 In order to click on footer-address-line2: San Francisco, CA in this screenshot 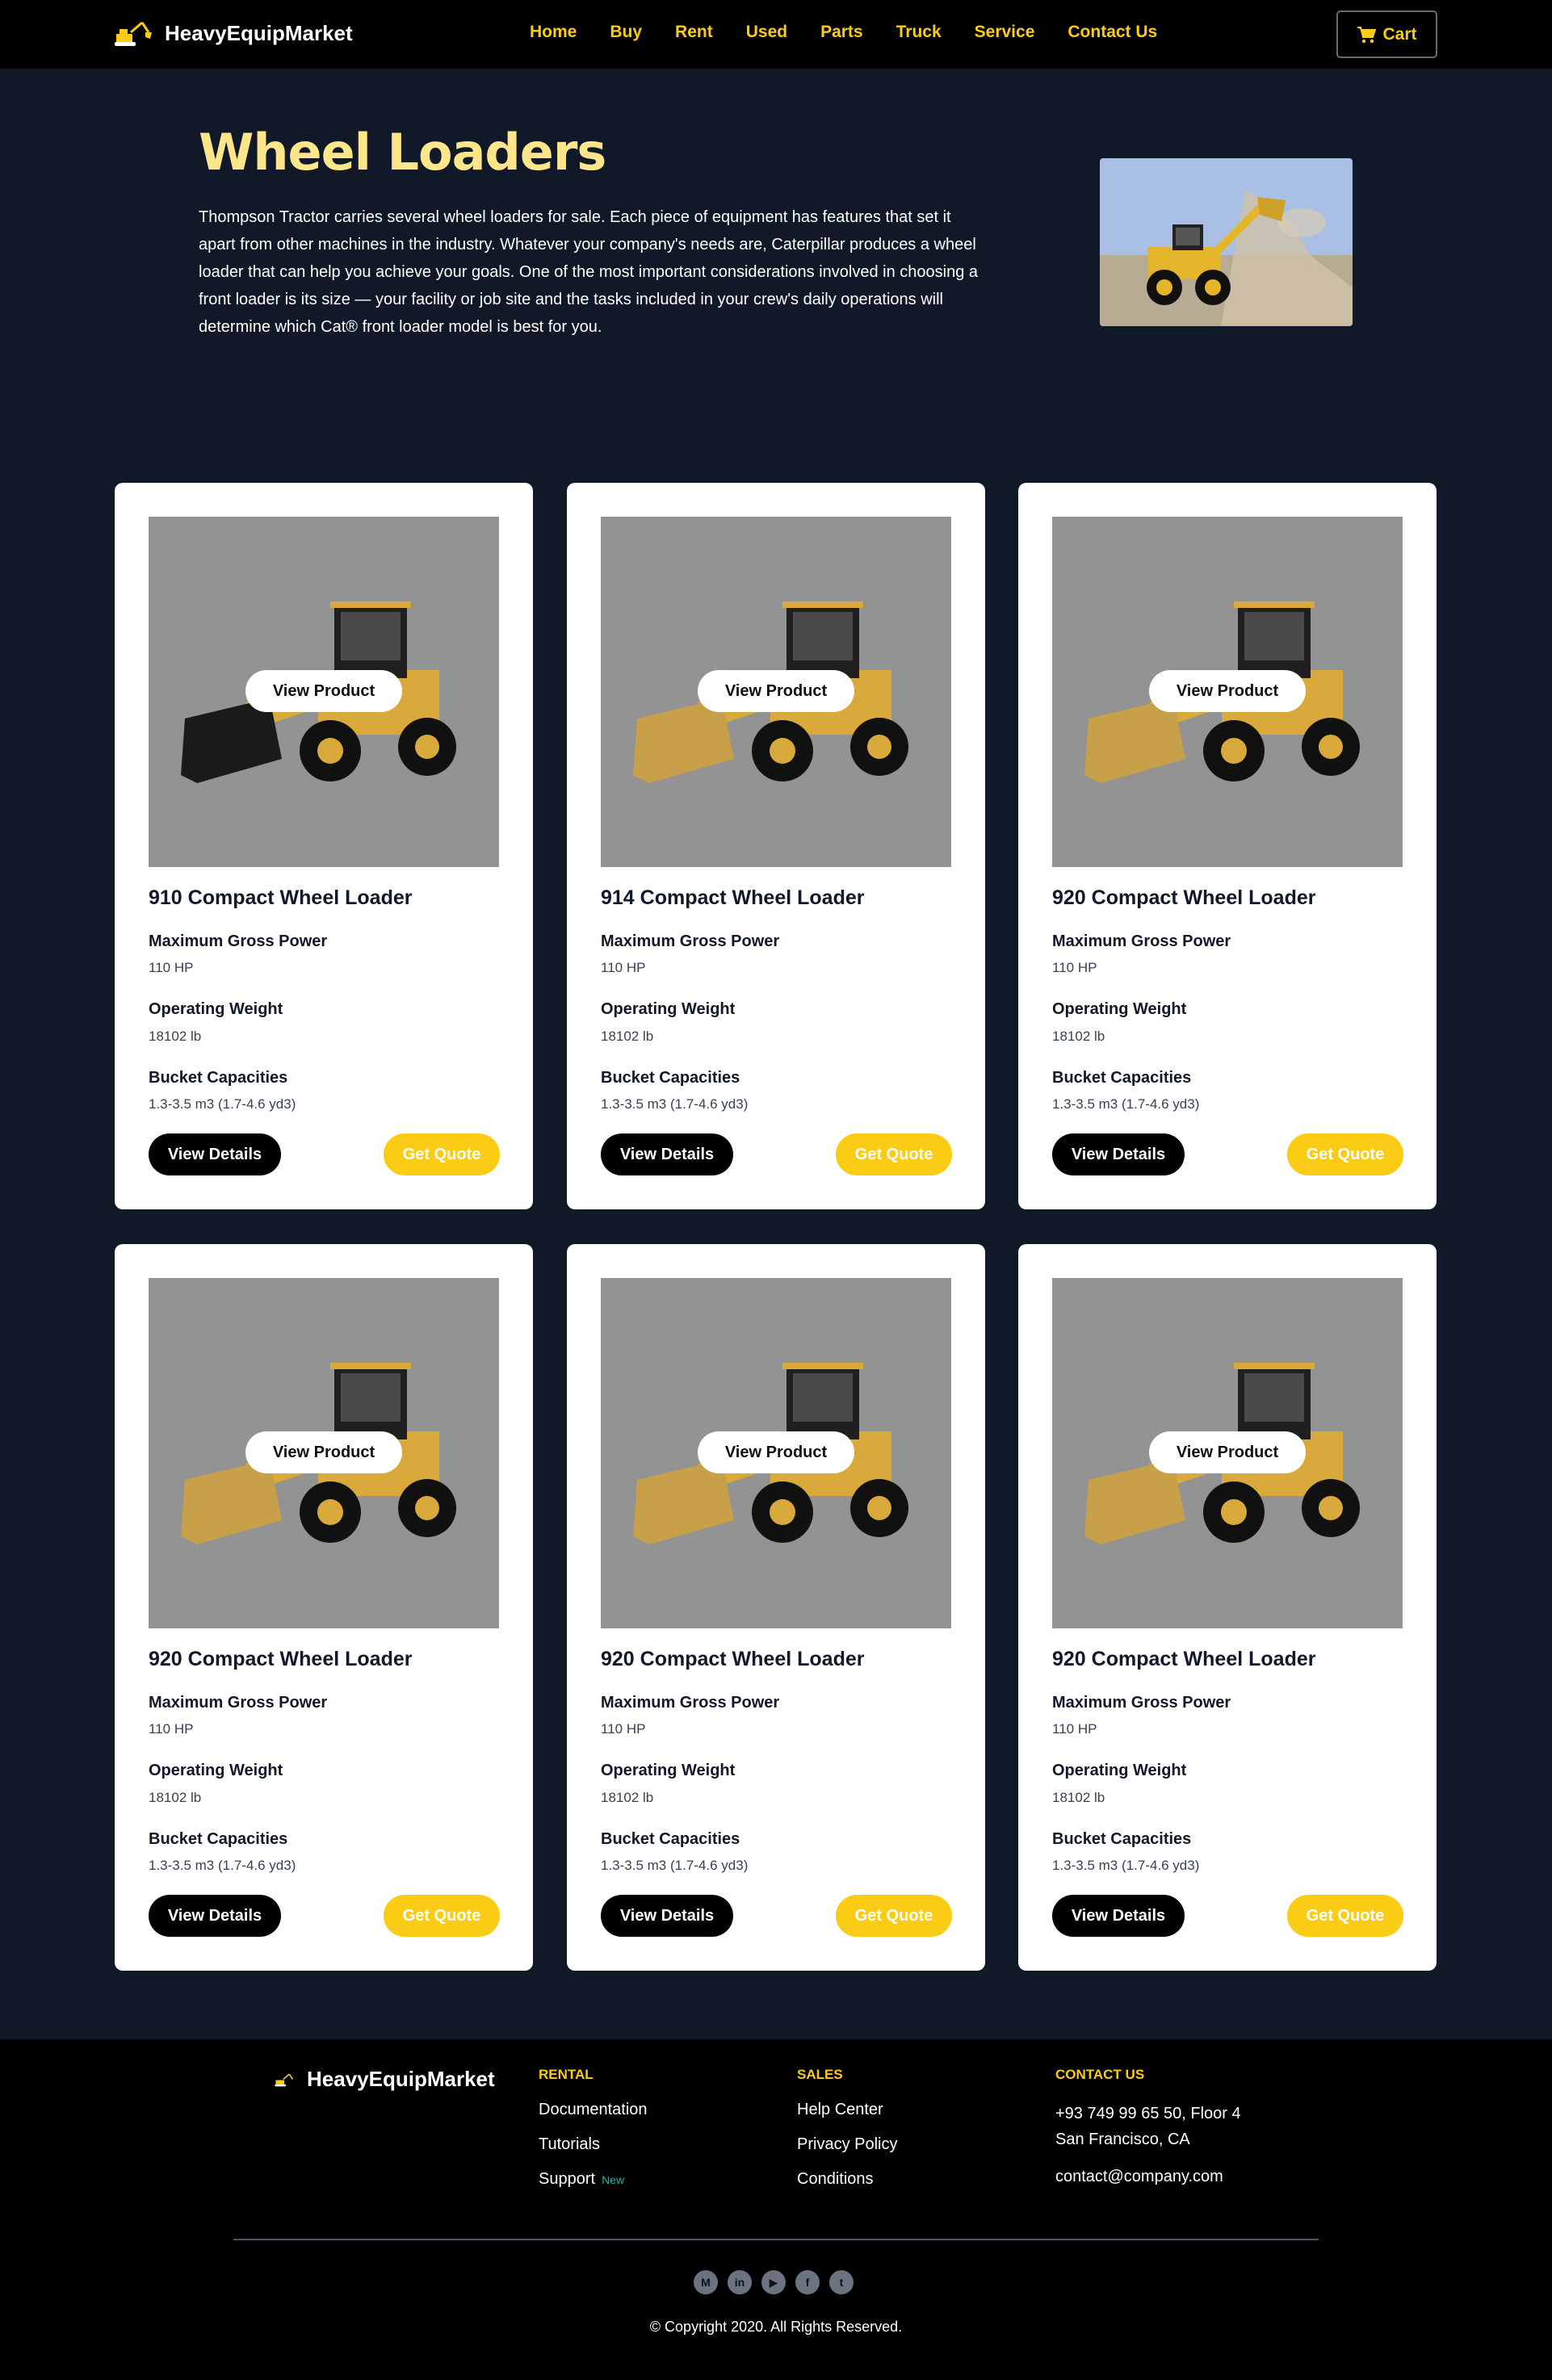, I will do `click(1123, 2139)`.